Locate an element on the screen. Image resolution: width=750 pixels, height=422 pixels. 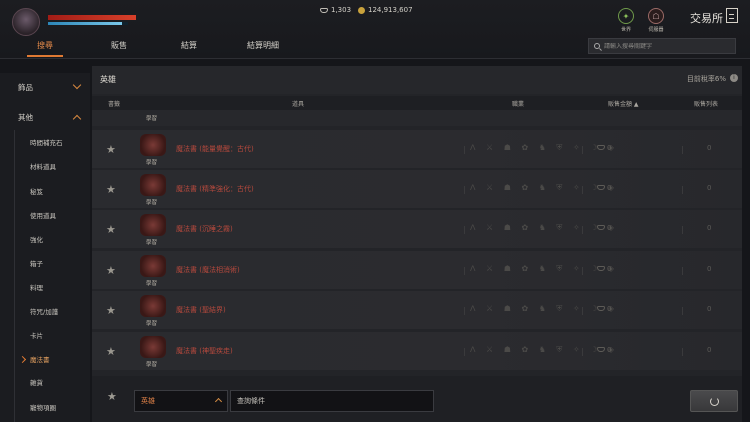
sidebar-item-boxes: 箱子 is located at coordinates (52, 264).